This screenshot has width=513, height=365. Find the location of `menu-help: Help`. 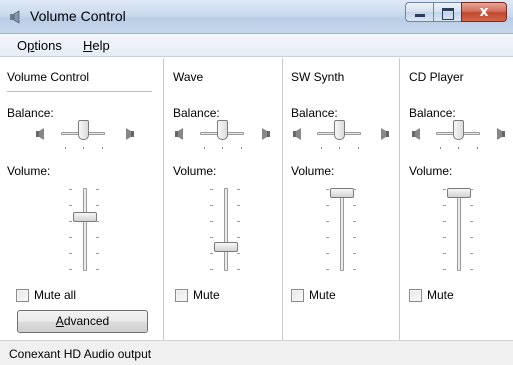

menu-help: Help is located at coordinates (96, 45).